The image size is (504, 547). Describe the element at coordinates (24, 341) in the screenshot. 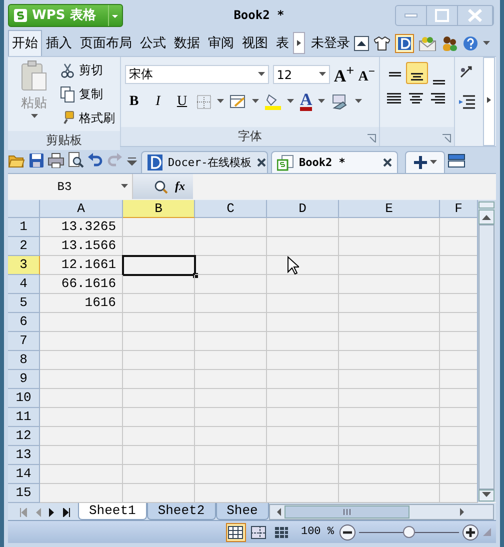

I see `row-header: 7` at that location.